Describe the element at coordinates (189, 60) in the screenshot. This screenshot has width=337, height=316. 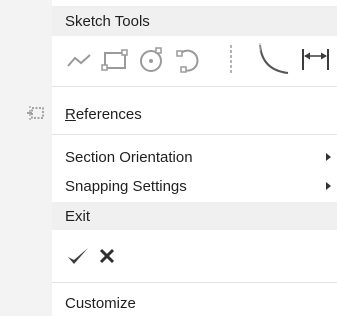
I see `arc-icon` at that location.